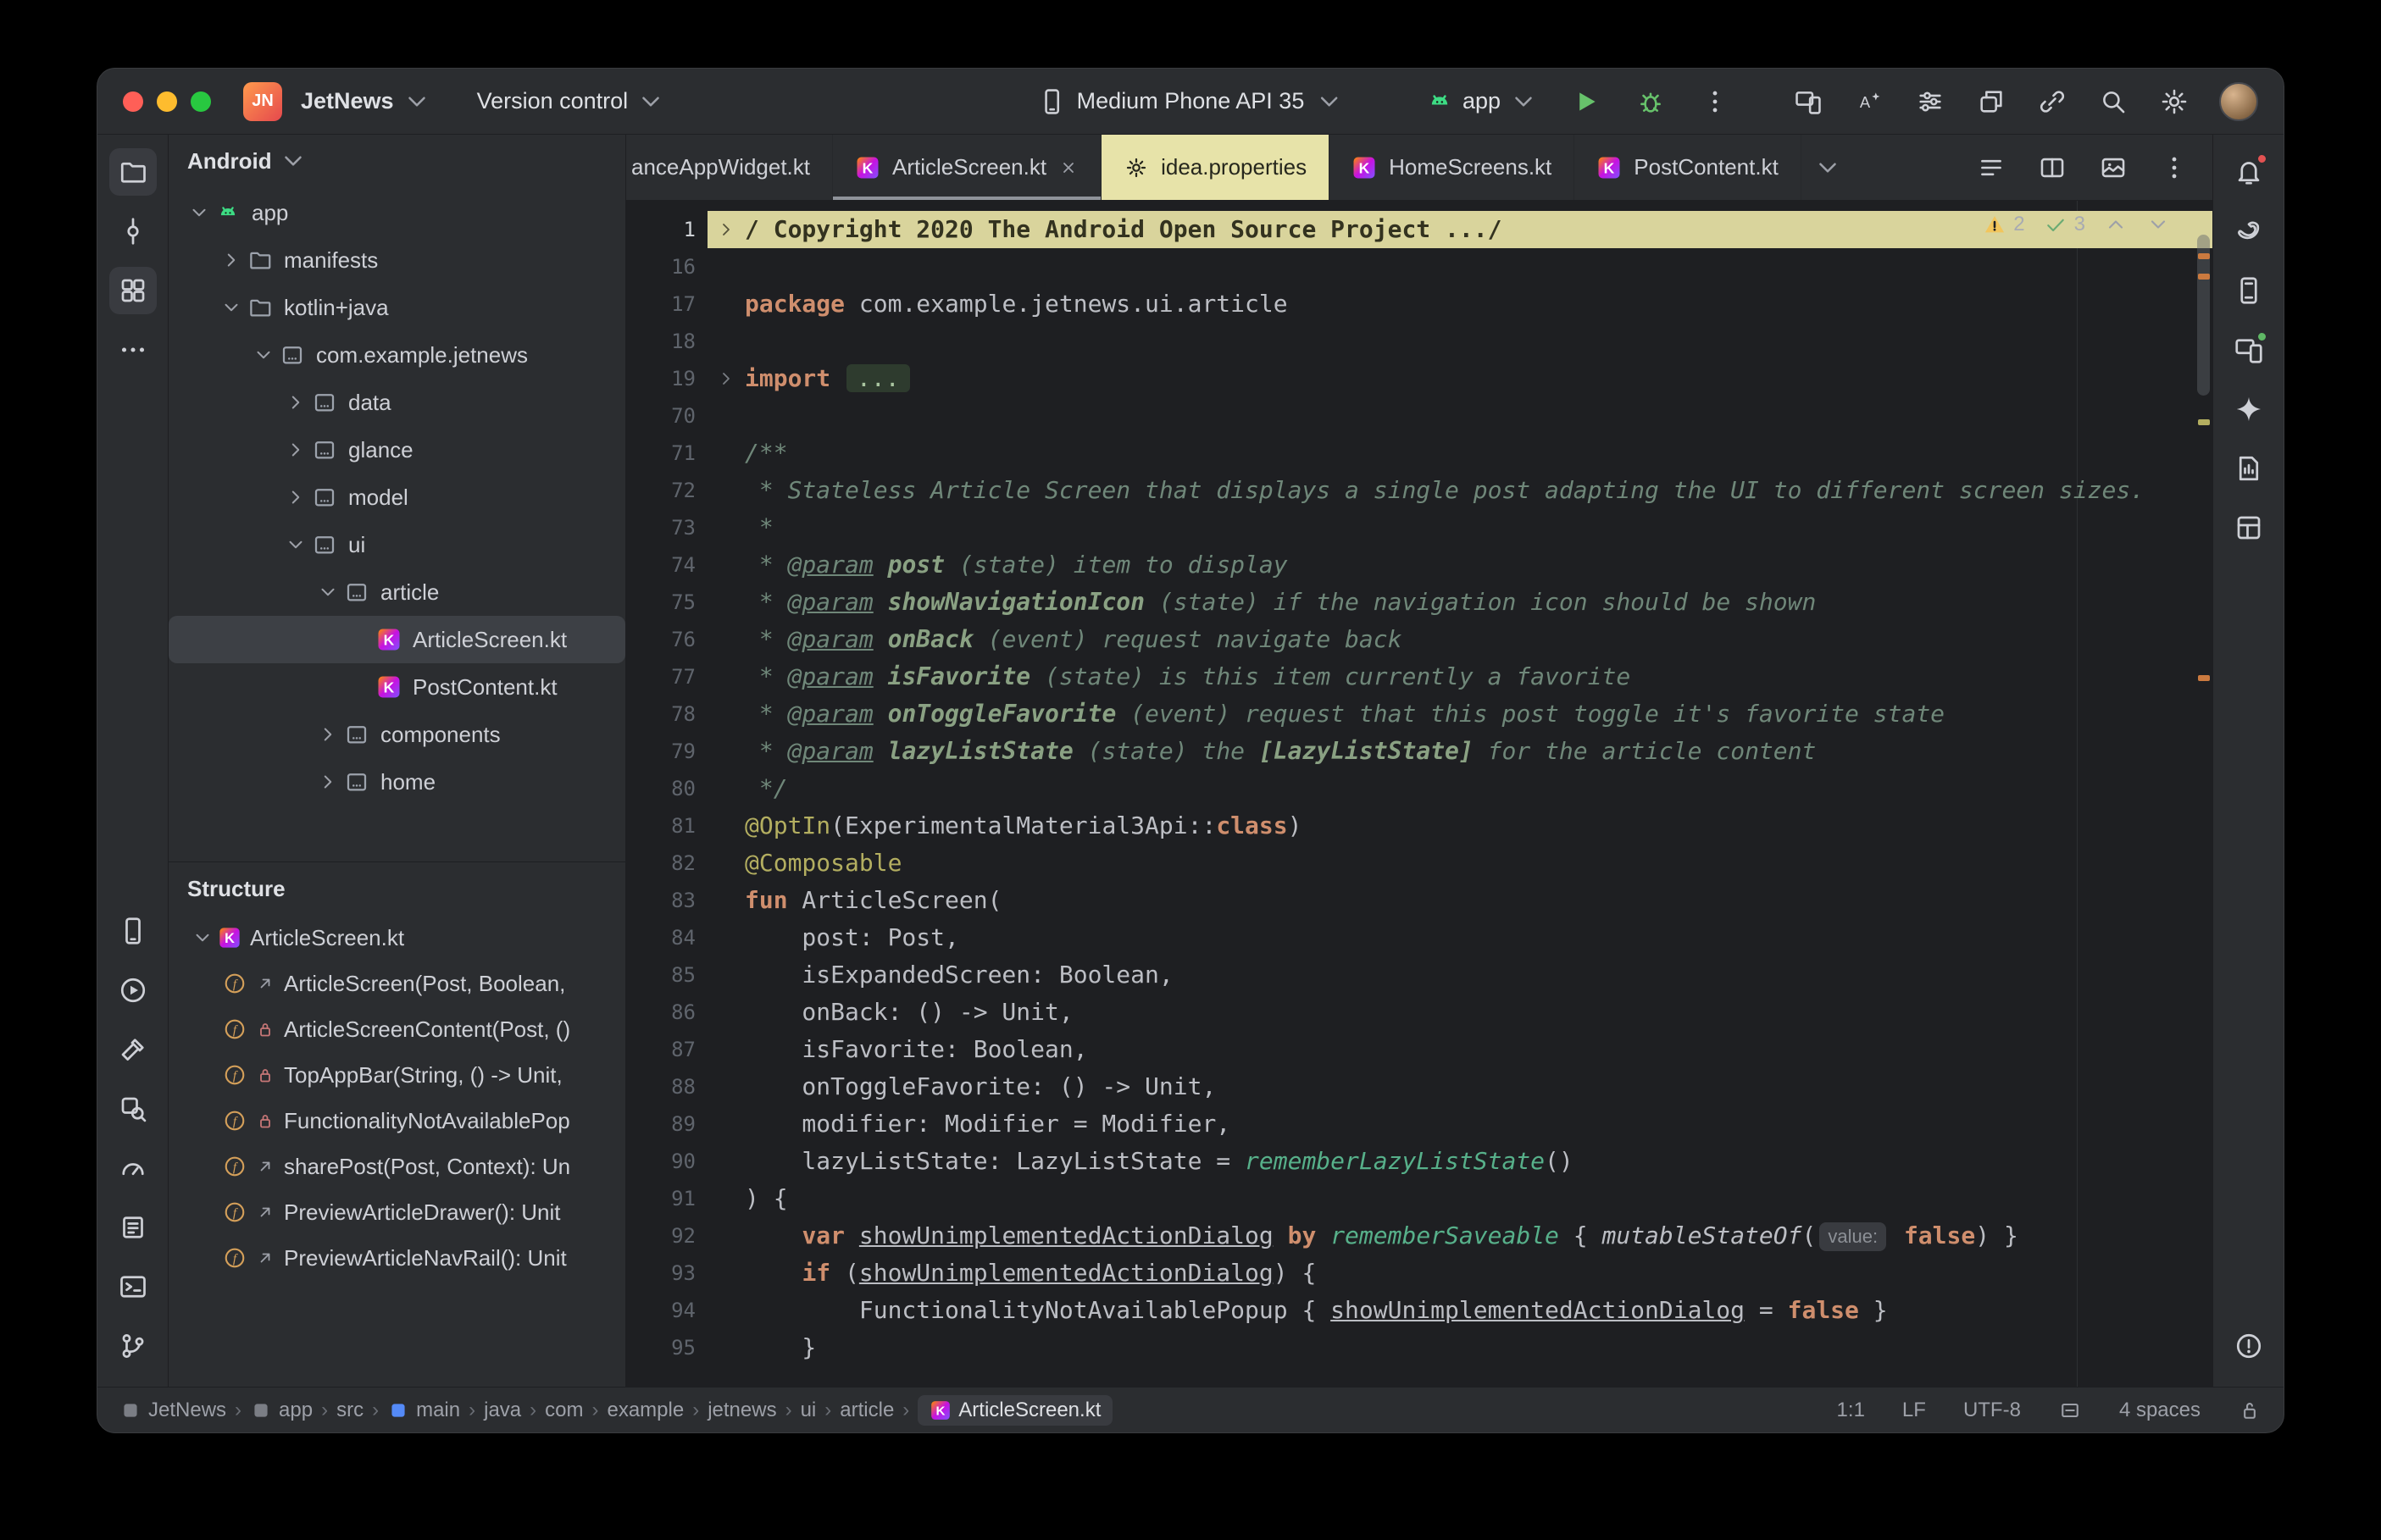 The image size is (2381, 1540). Describe the element at coordinates (867, 1410) in the screenshot. I see `breadcrumb-item-article: article` at that location.